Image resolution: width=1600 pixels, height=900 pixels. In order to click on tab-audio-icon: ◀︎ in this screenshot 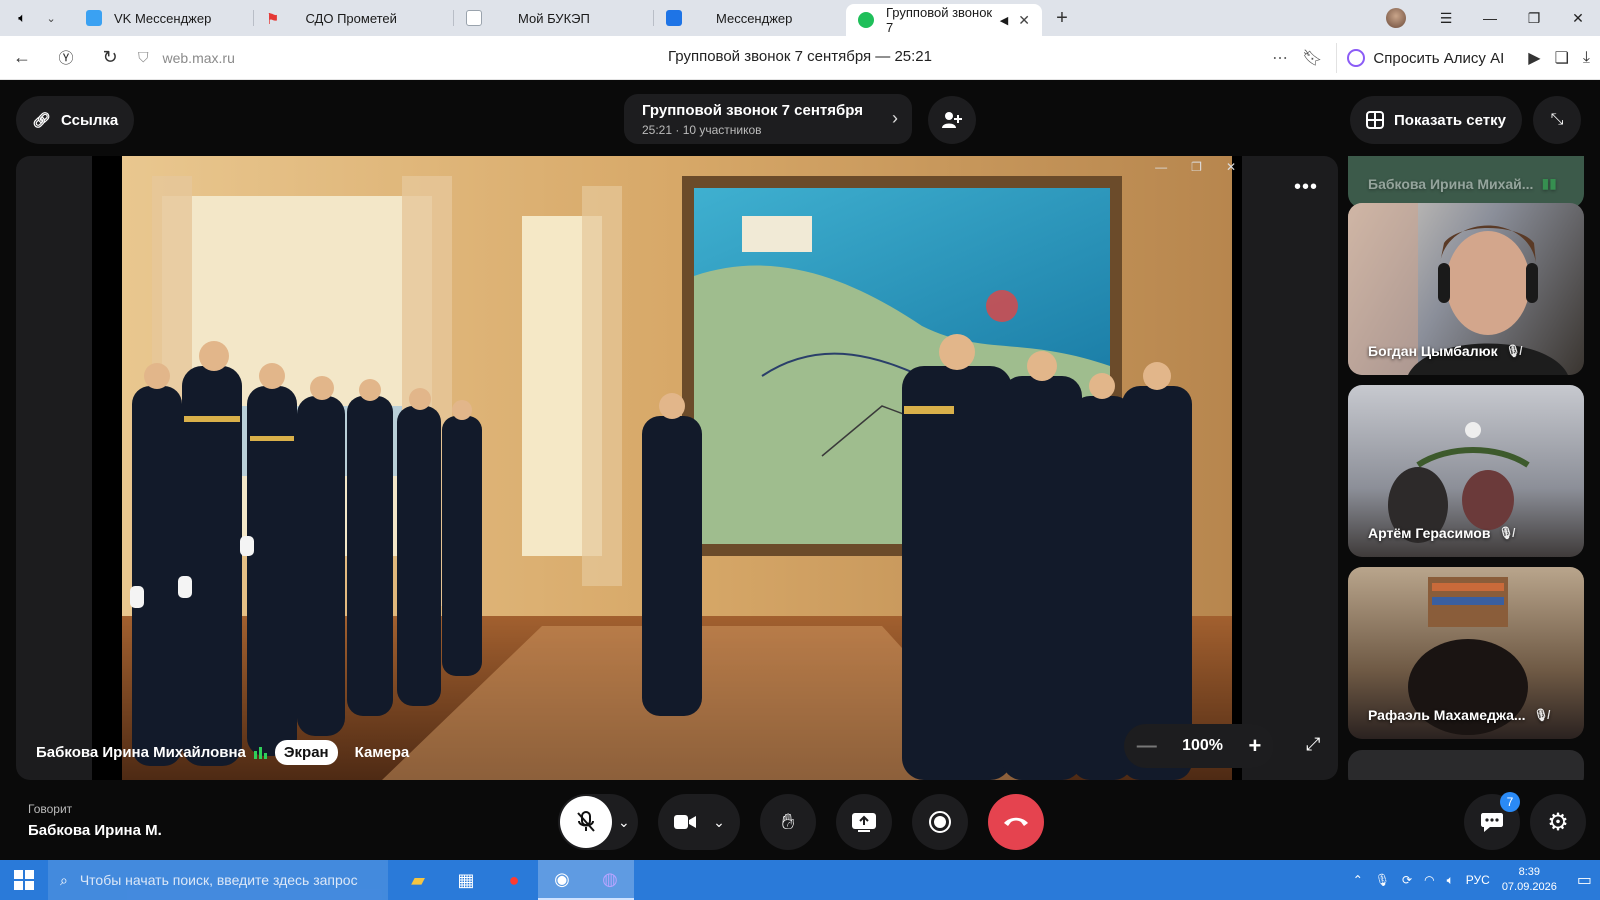, I will do `click(1004, 20)`.